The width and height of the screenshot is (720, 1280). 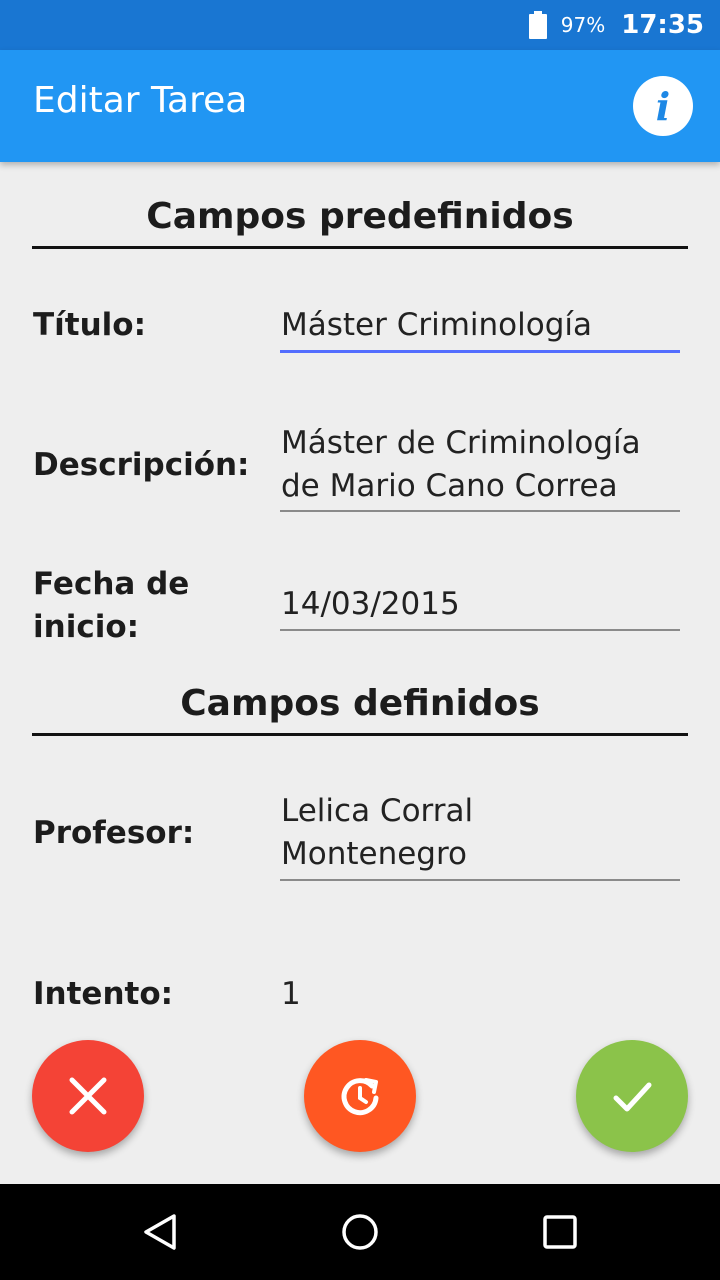 I want to click on titulo-underline, so click(x=480, y=351).